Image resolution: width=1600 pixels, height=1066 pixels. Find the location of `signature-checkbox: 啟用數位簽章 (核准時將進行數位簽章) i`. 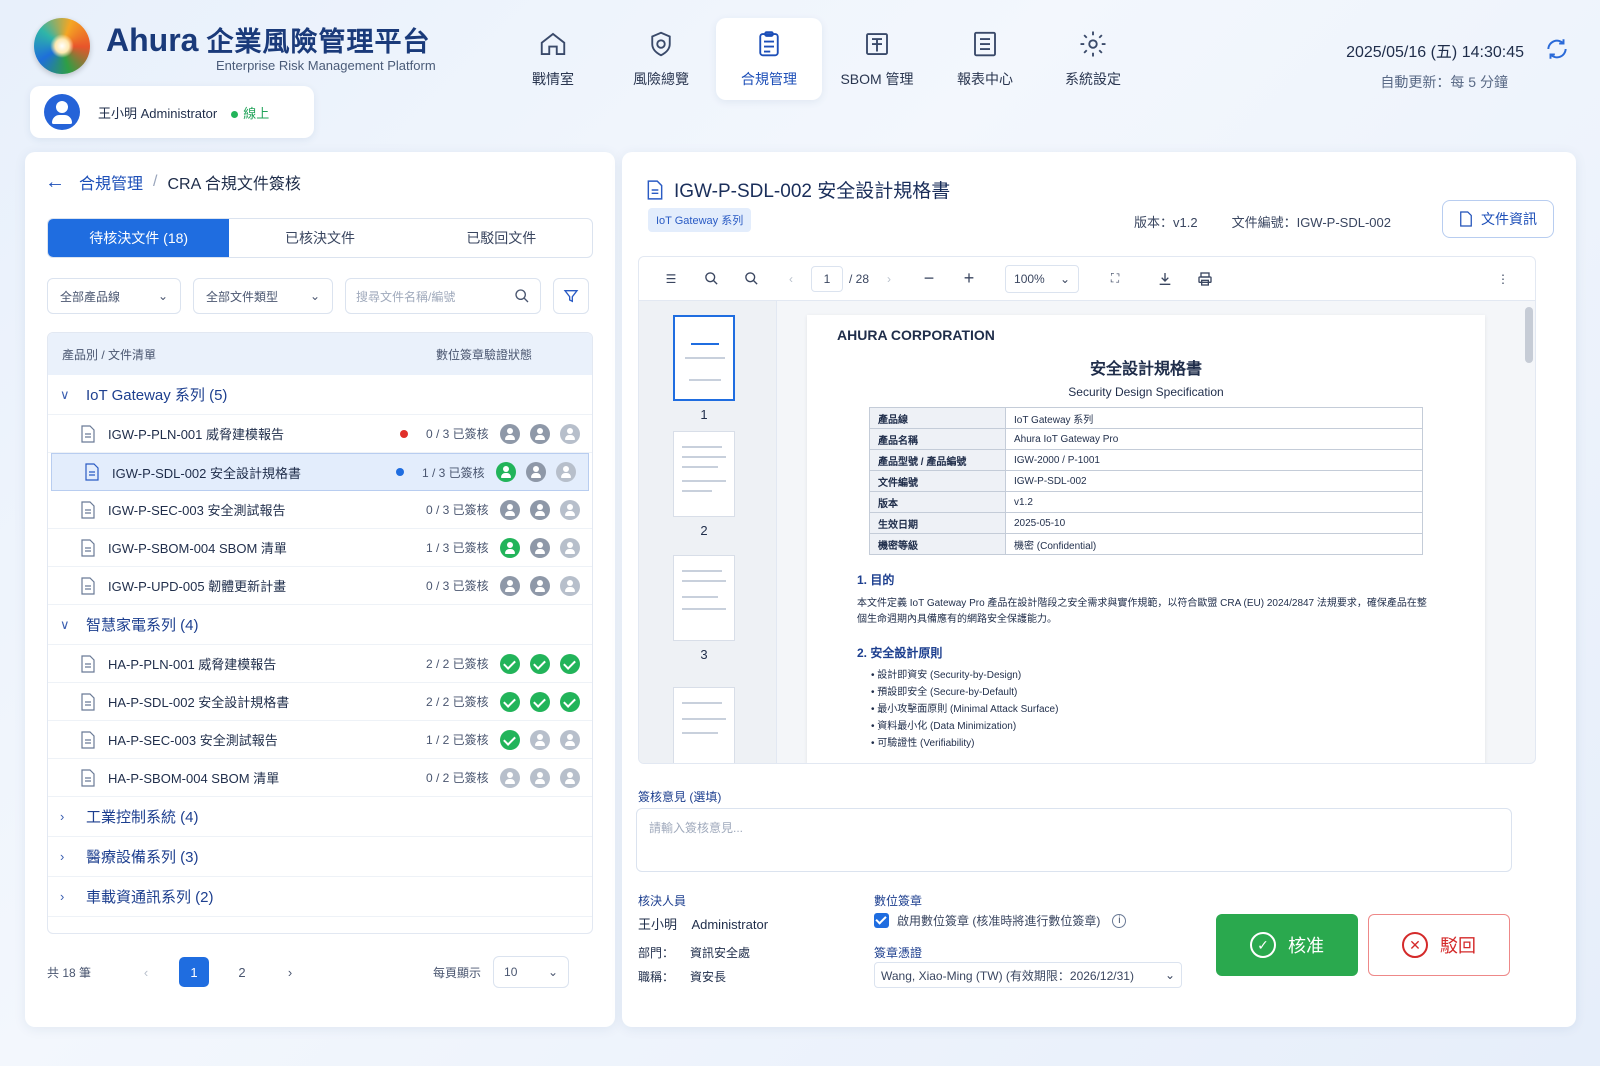

signature-checkbox: 啟用數位簽章 (核准時將進行數位簽章) i is located at coordinates (1000, 920).